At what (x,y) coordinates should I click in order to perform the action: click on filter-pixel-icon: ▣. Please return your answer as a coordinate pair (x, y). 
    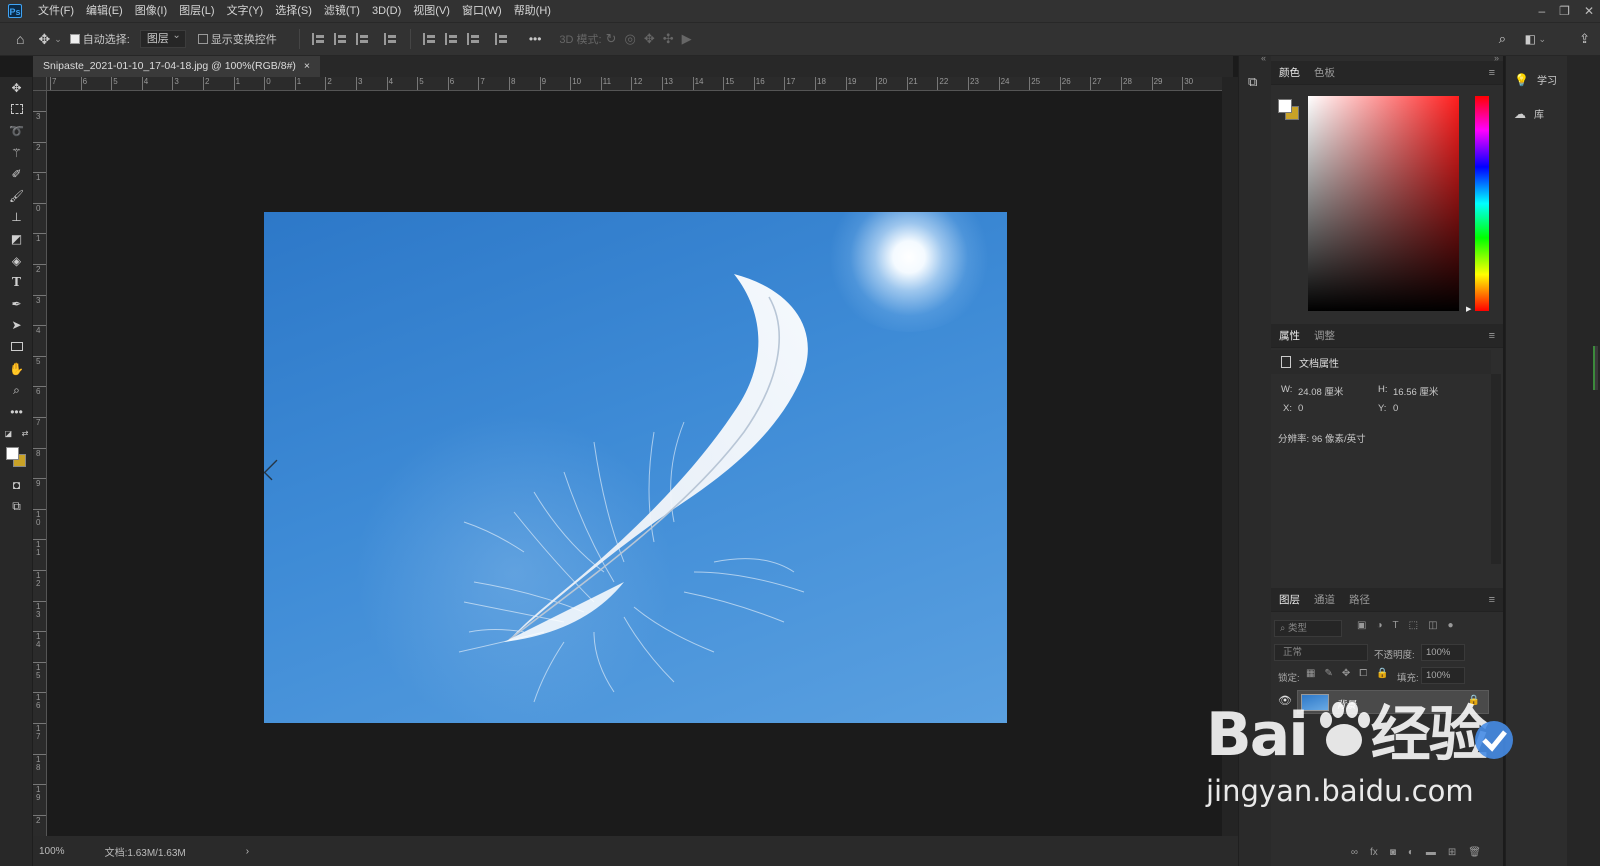
    Looking at the image, I should click on (1361, 625).